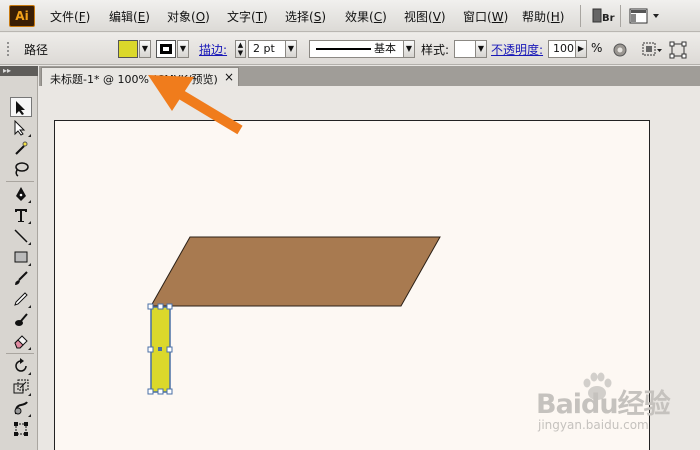  I want to click on stroke-profile-select: 基本, so click(356, 49).